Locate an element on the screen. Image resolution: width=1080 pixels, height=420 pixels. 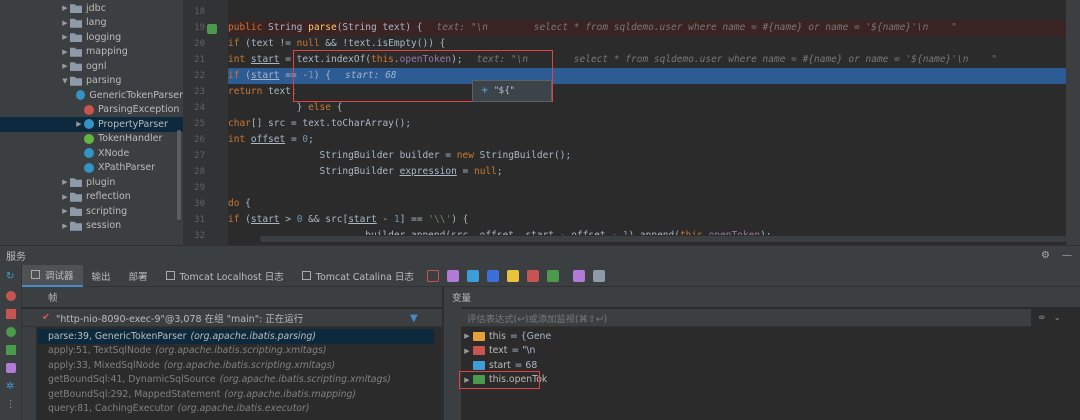
settings-icon: ⚙ is located at coordinates (1045, 255).